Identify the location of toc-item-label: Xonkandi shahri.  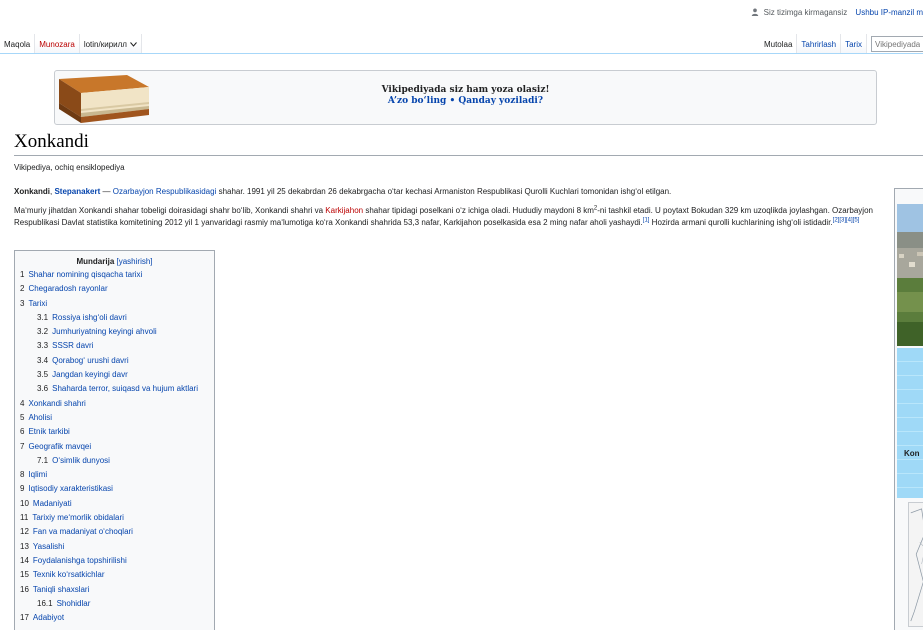
(57, 403).